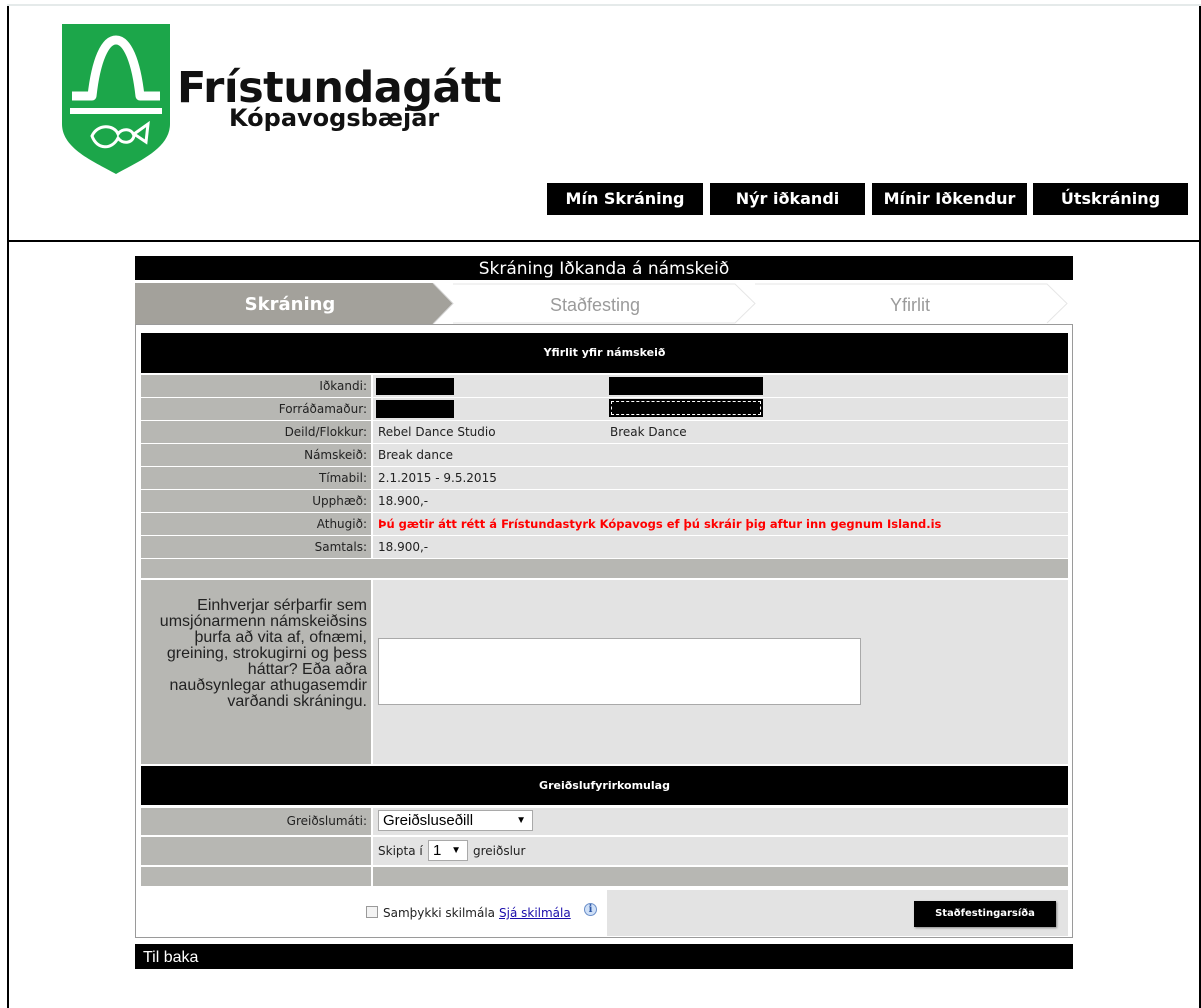 The height and width of the screenshot is (1008, 1201). What do you see at coordinates (787, 199) in the screenshot?
I see `nav-new-participant-button: Nýr iðkandi` at bounding box center [787, 199].